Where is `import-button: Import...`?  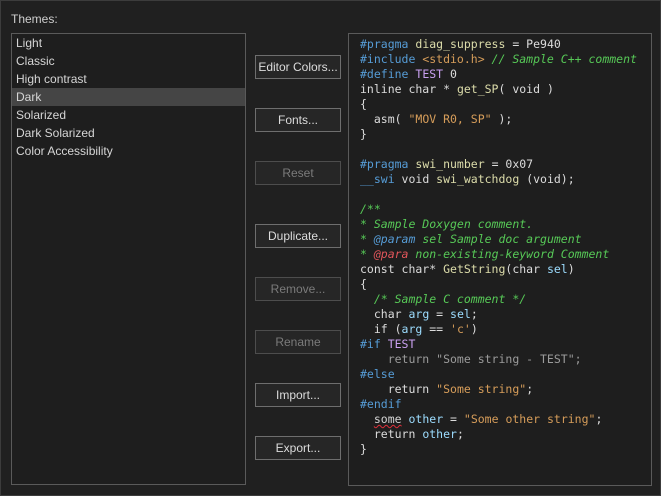
import-button: Import... is located at coordinates (298, 395).